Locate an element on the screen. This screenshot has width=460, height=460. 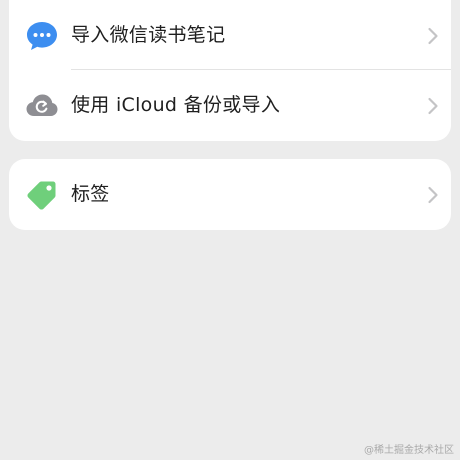
icloud-backup-label: 使用 iCloud 备份或导入 is located at coordinates (176, 105).